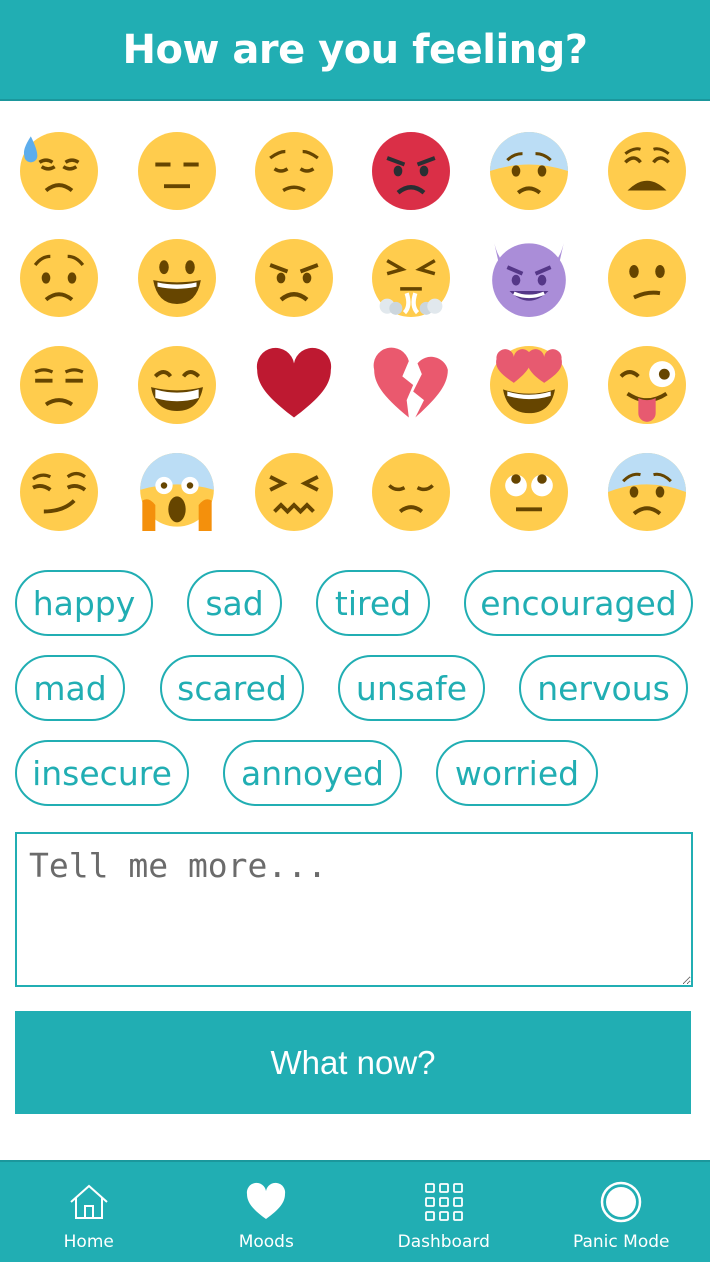  Describe the element at coordinates (88, 1242) in the screenshot. I see `nav-label-home: Home` at that location.